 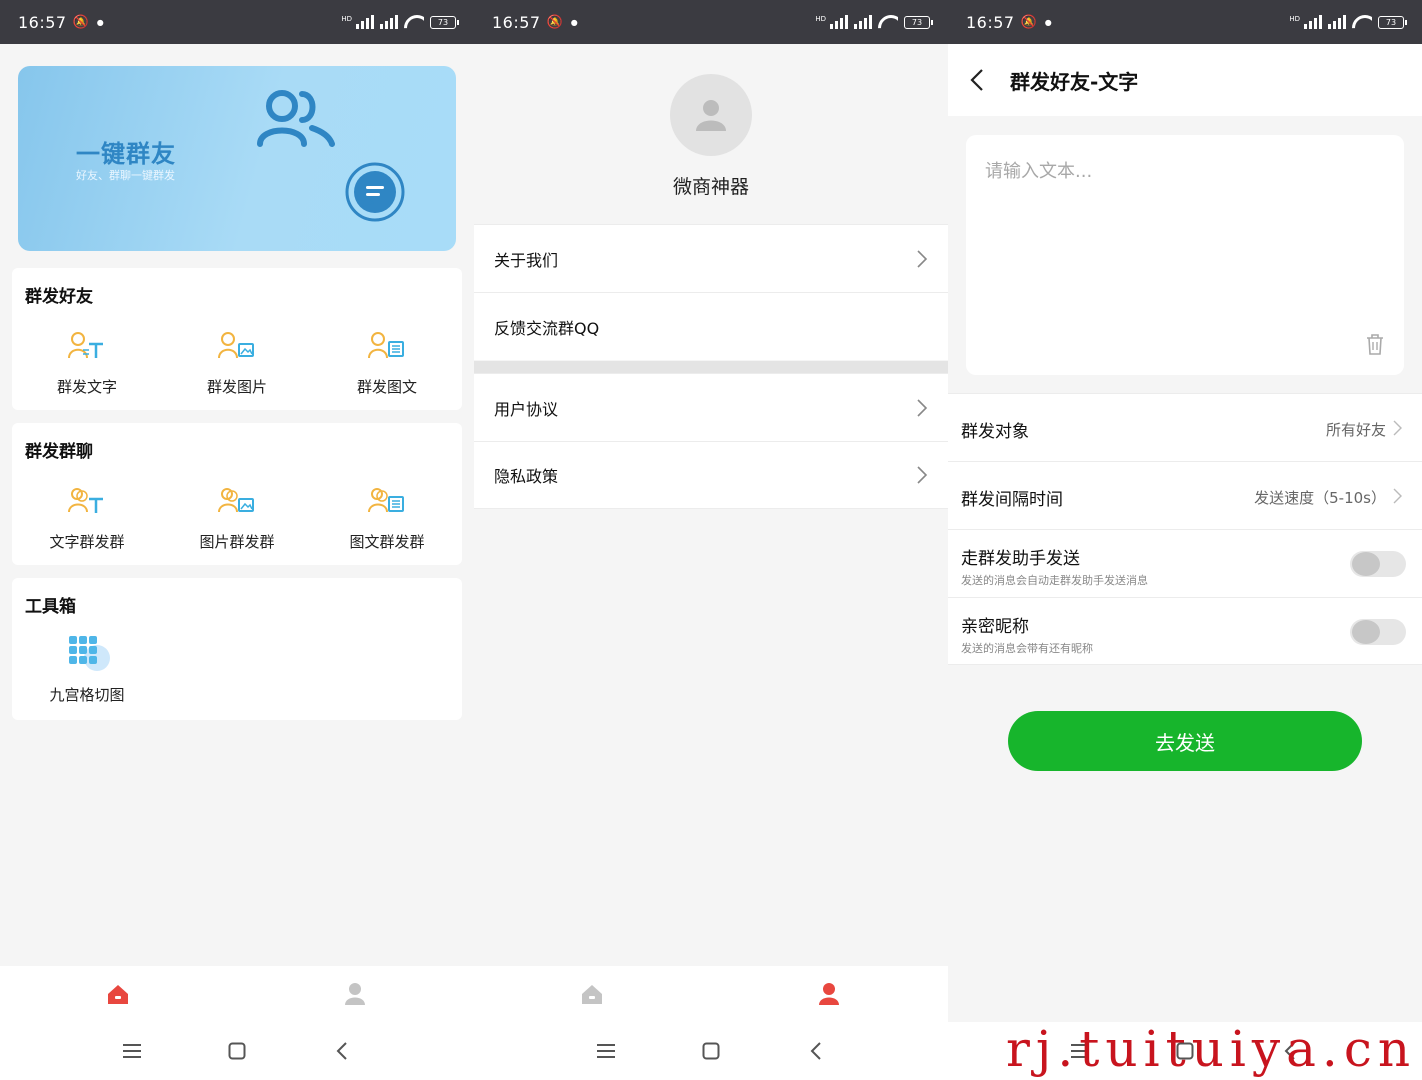 What do you see at coordinates (526, 476) in the screenshot?
I see `menu-item-label: 隐私政策` at bounding box center [526, 476].